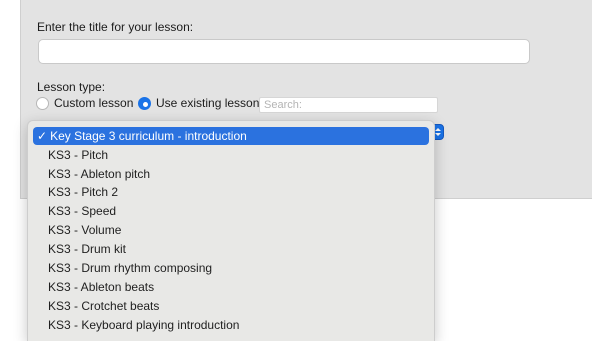  Describe the element at coordinates (231, 268) in the screenshot. I see `menu-item: KS3 - Drum rhythm composing` at that location.